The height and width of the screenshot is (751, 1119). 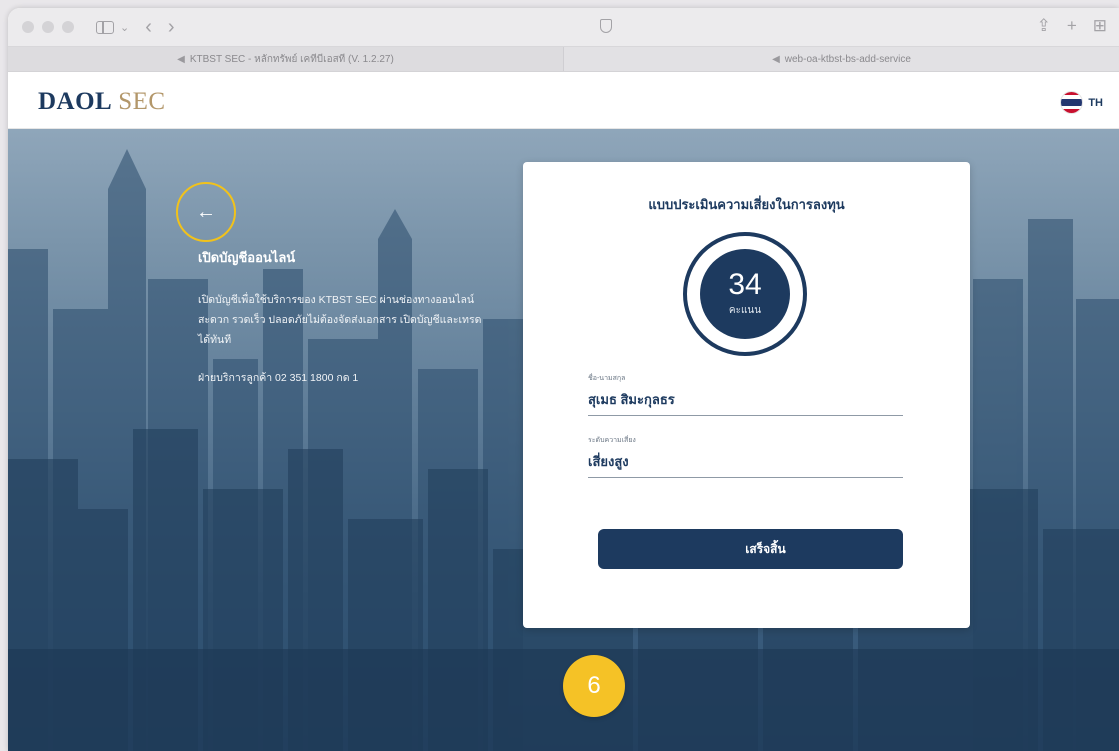 What do you see at coordinates (102, 102) in the screenshot?
I see `daol-sec-logo: DAOL SEC` at bounding box center [102, 102].